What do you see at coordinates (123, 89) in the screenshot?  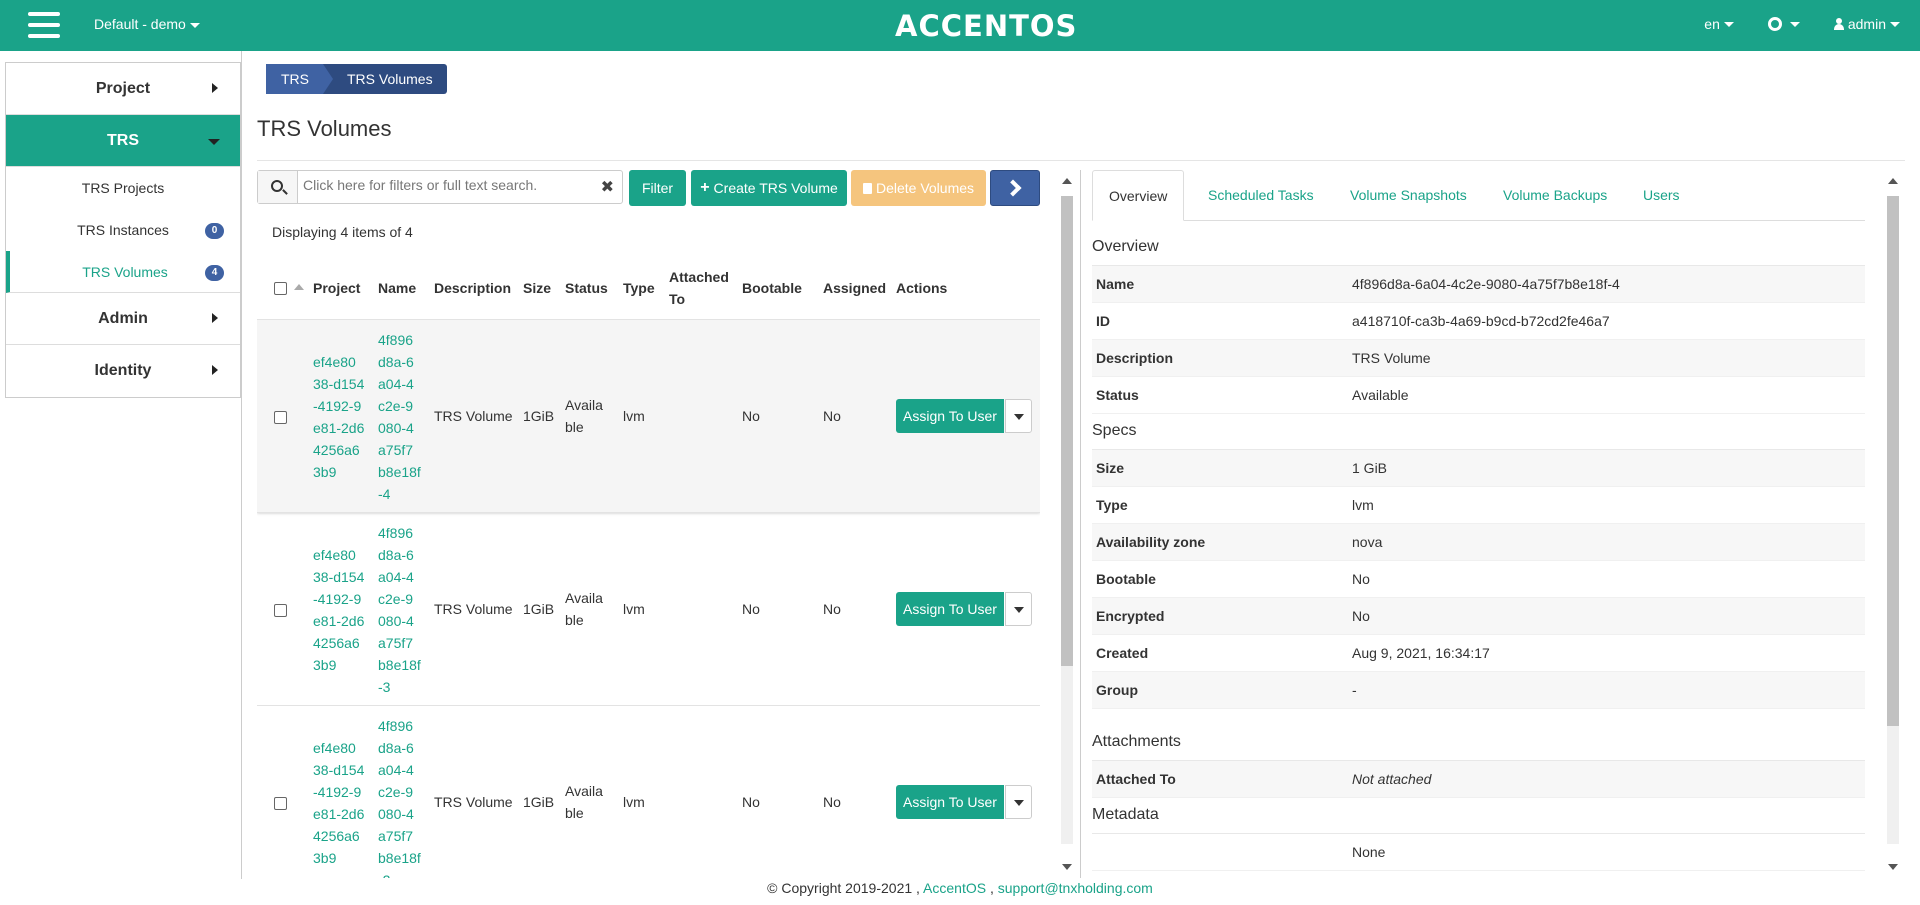 I see `sidebar-section-project: Project` at bounding box center [123, 89].